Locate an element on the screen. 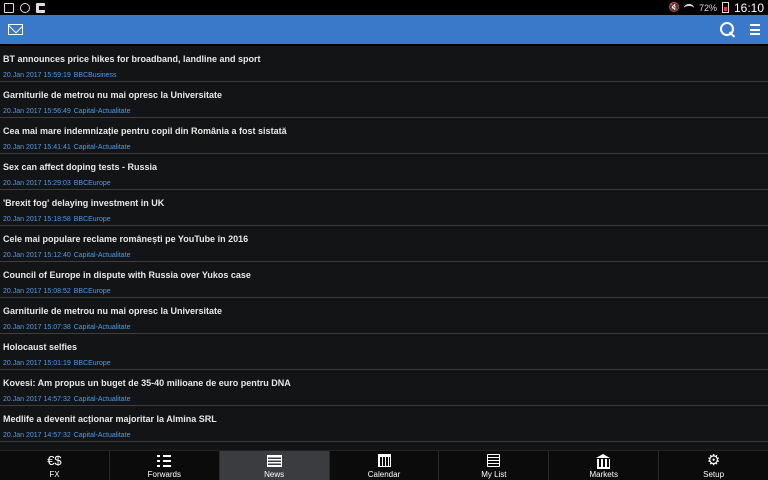  clock: 16:10 is located at coordinates (748, 7).